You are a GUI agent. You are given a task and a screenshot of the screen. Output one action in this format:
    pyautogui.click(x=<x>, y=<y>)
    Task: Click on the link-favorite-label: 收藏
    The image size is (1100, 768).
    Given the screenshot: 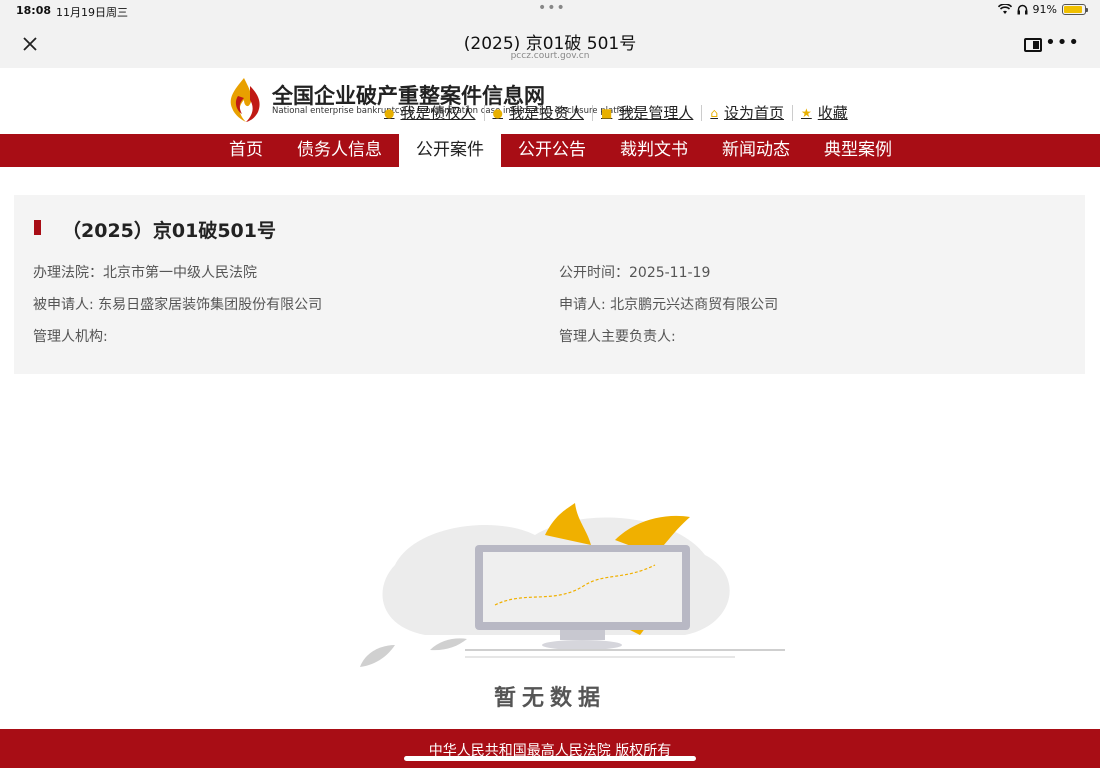 What is the action you would take?
    pyautogui.click(x=832, y=113)
    